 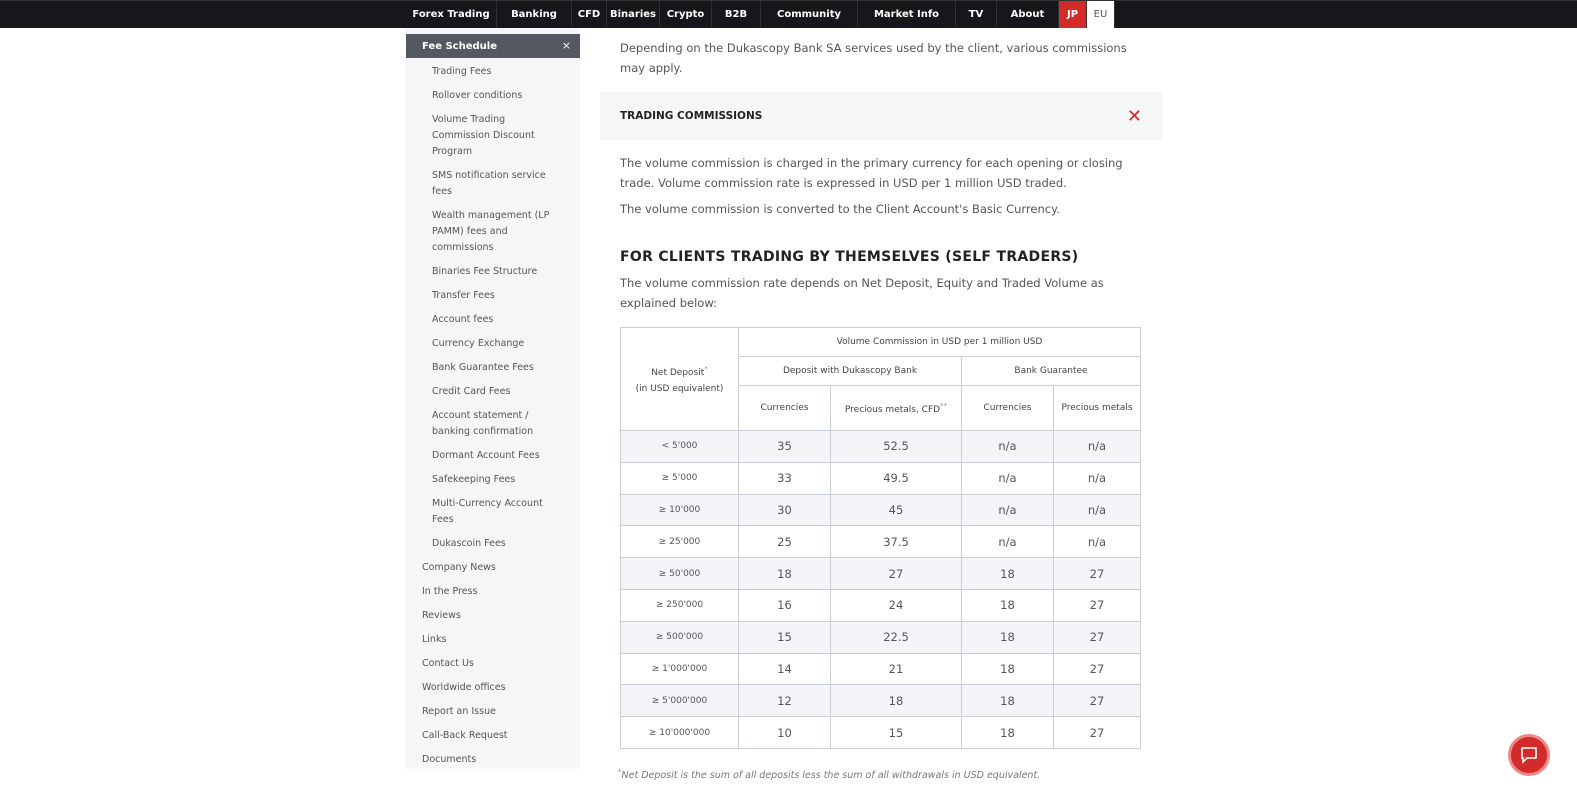 What do you see at coordinates (493, 96) in the screenshot?
I see `sidebar-subitem: Rollover conditions` at bounding box center [493, 96].